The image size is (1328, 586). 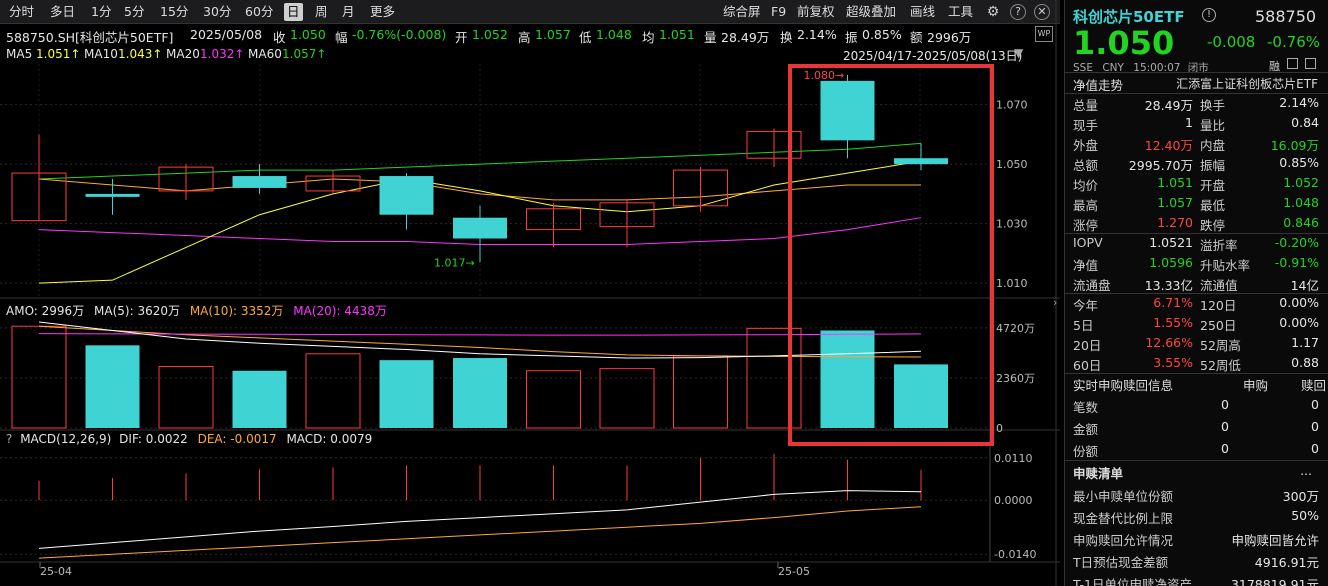 I want to click on stat-value: 13.33亿, so click(x=1169, y=284).